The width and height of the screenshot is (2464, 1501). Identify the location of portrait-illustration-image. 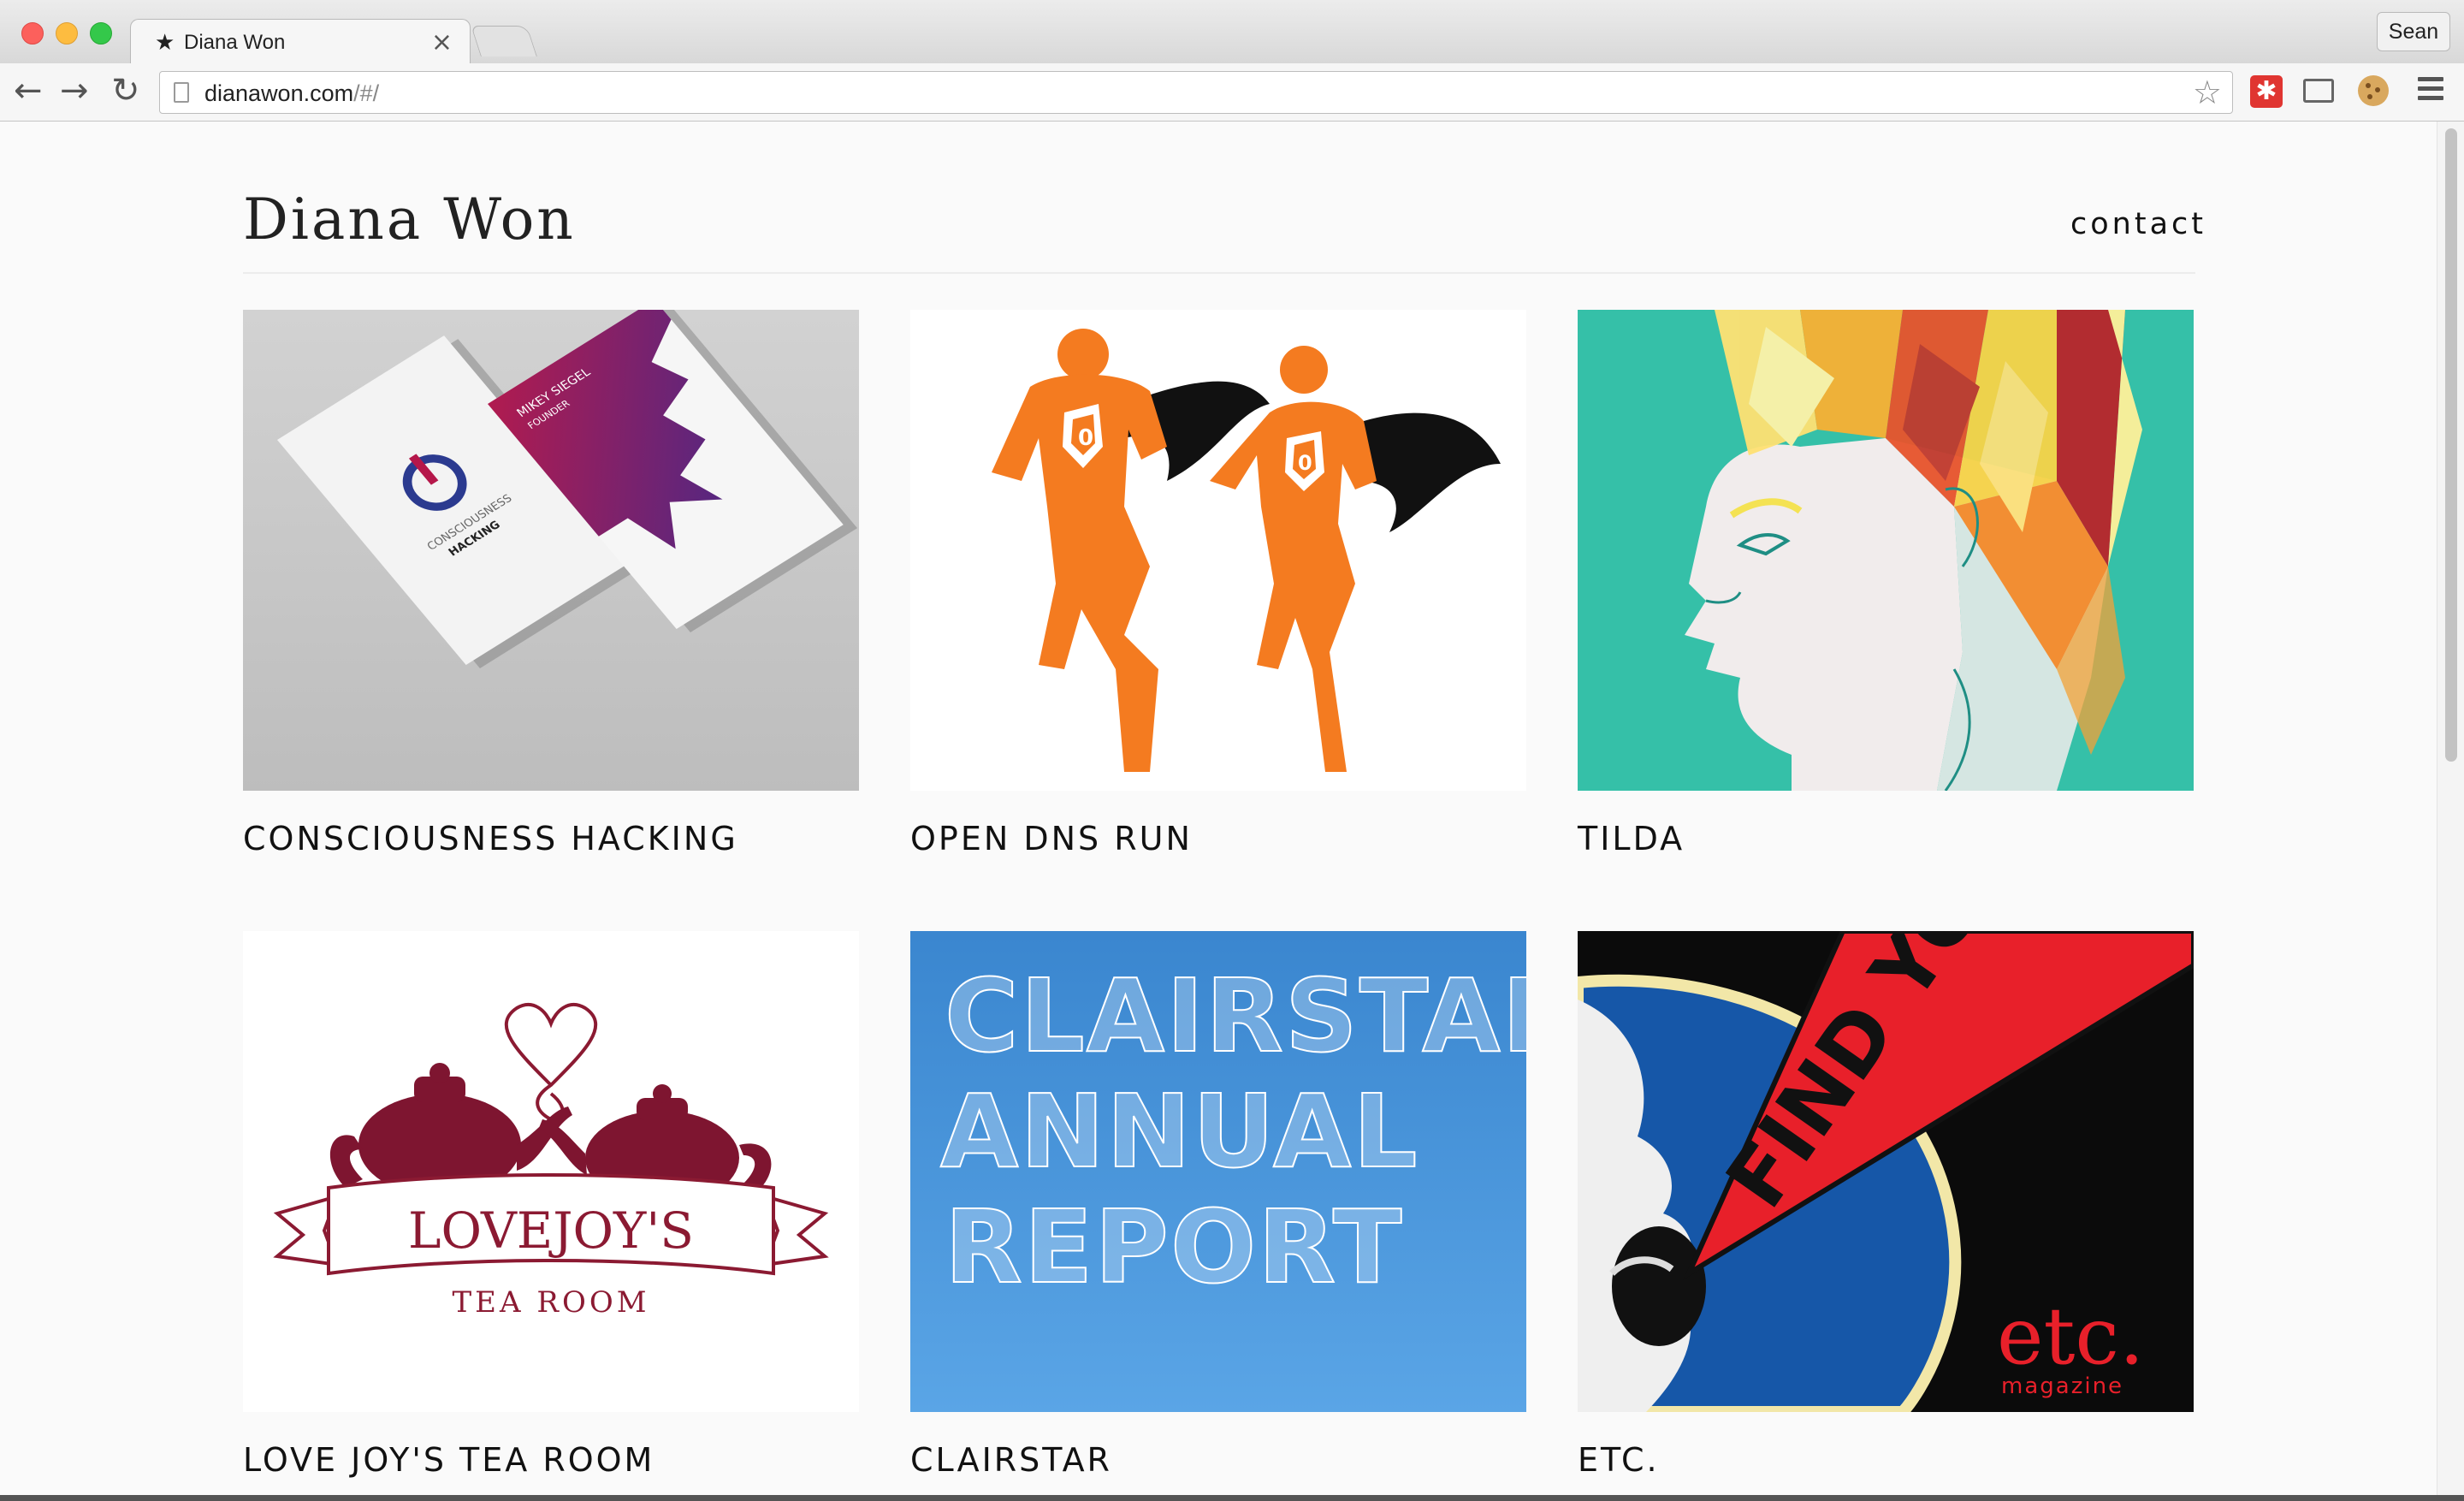
(1886, 550).